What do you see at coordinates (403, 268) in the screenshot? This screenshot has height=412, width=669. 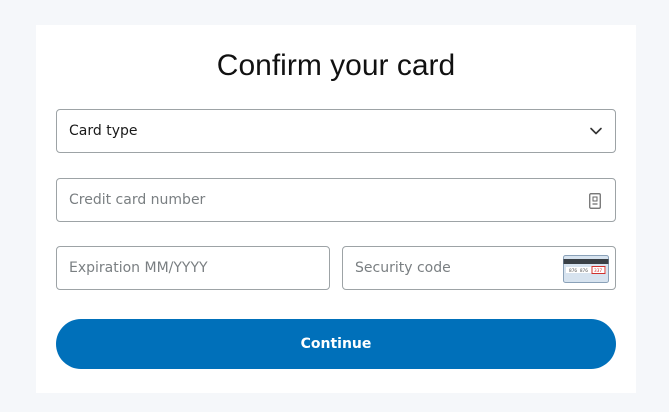 I see `security-code-placeholder: Security code` at bounding box center [403, 268].